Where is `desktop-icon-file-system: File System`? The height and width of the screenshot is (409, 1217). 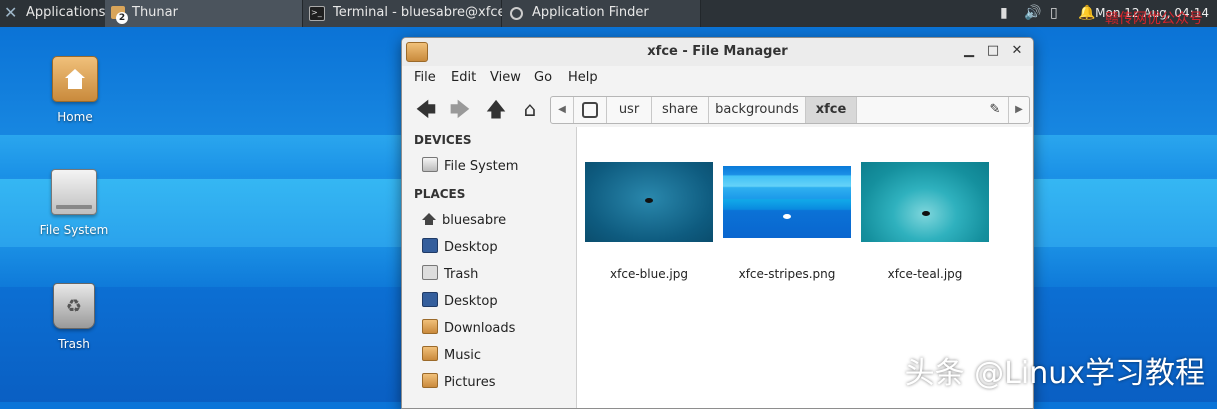
desktop-icon-file-system: File System is located at coordinates (74, 203).